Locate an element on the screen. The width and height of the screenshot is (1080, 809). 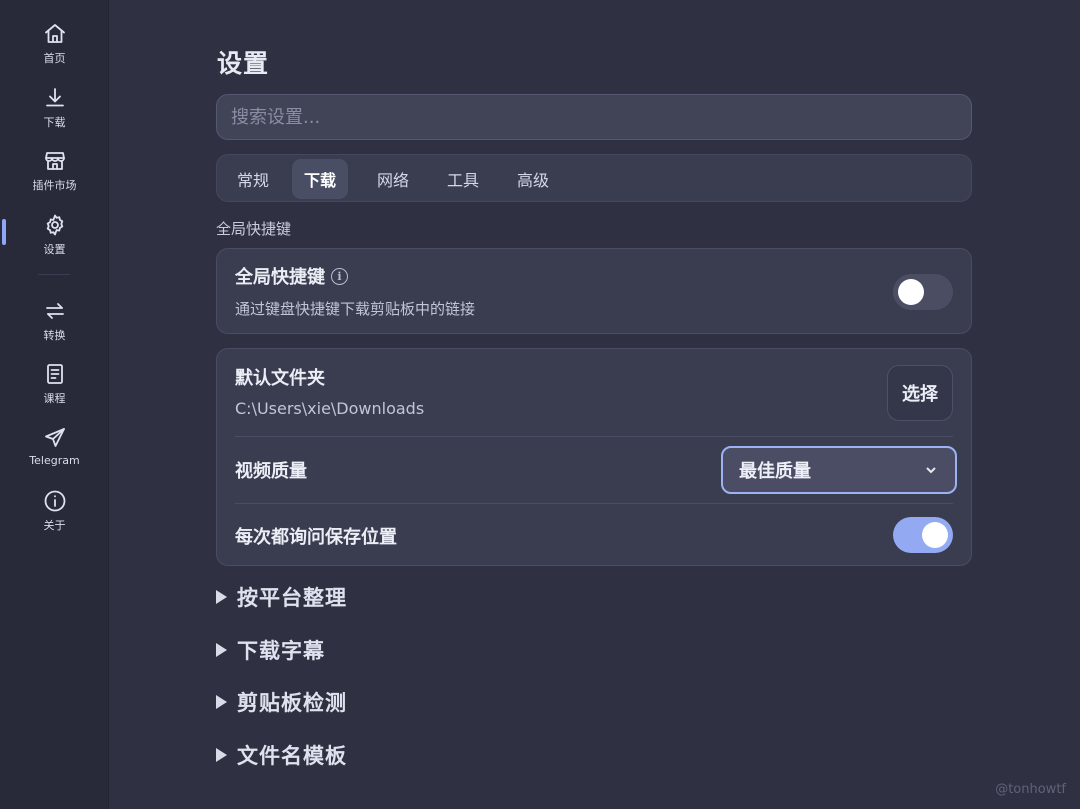
tab-label: 网络 is located at coordinates (393, 180).